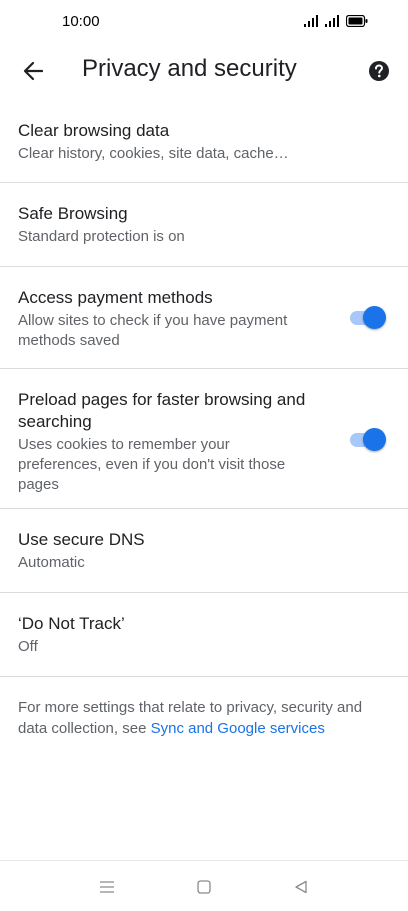  I want to click on setting-title: Safe Browsing, so click(73, 213).